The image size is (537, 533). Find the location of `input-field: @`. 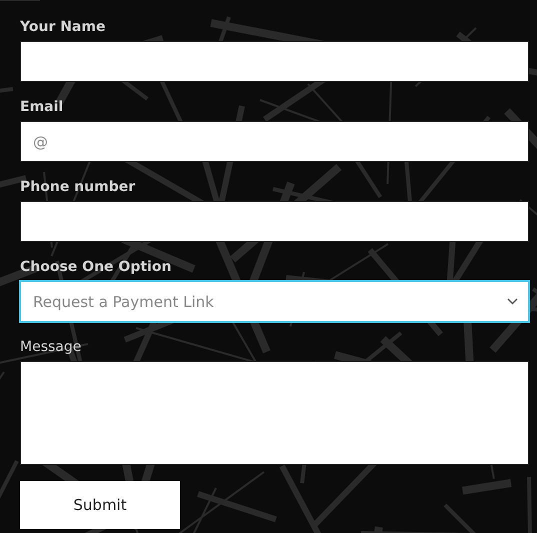

input-field: @ is located at coordinates (274, 141).